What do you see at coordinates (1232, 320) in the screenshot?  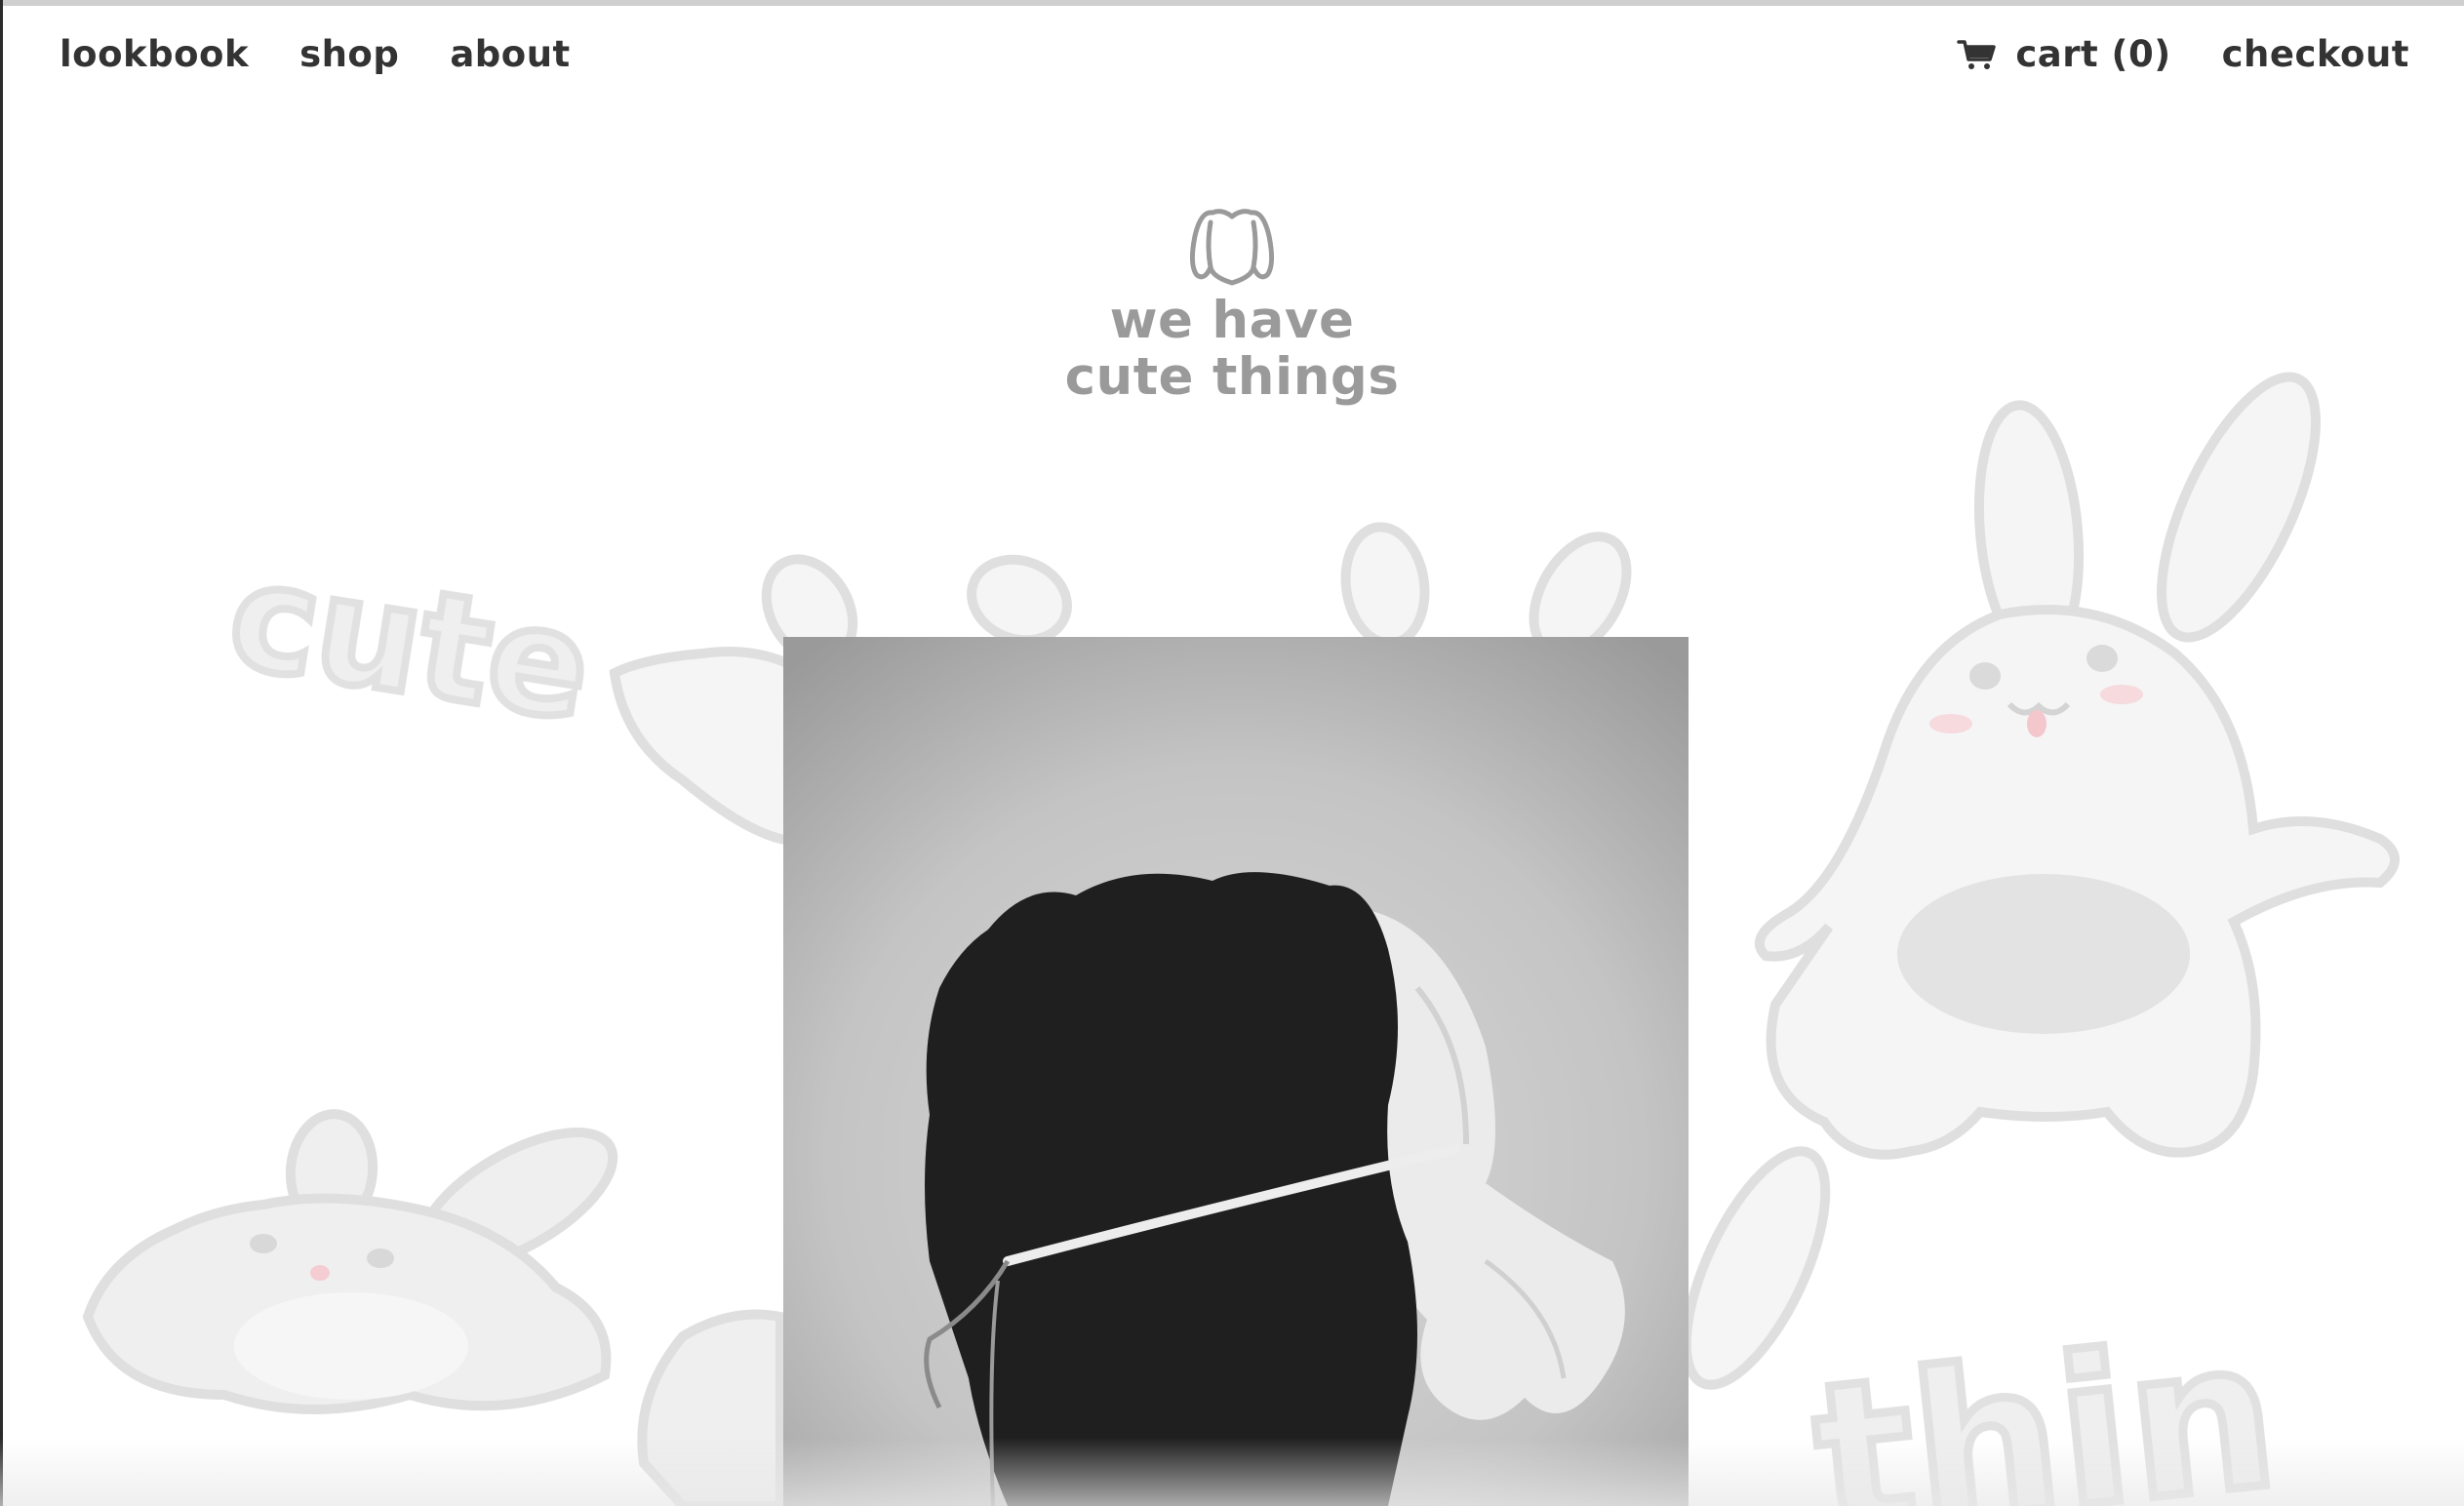 I see `logo-text-line-1: we have` at bounding box center [1232, 320].